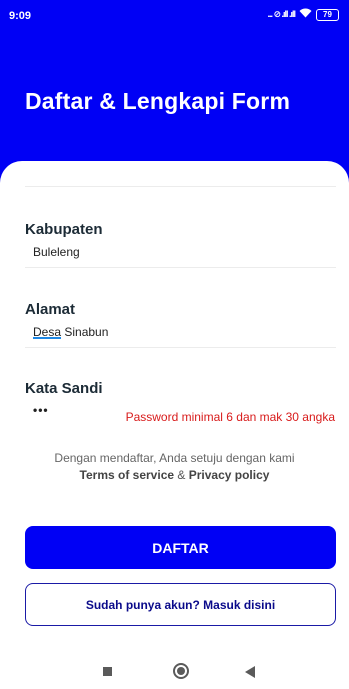 The height and width of the screenshot is (689, 349). What do you see at coordinates (50, 309) in the screenshot?
I see `alamat-label: Alamat` at bounding box center [50, 309].